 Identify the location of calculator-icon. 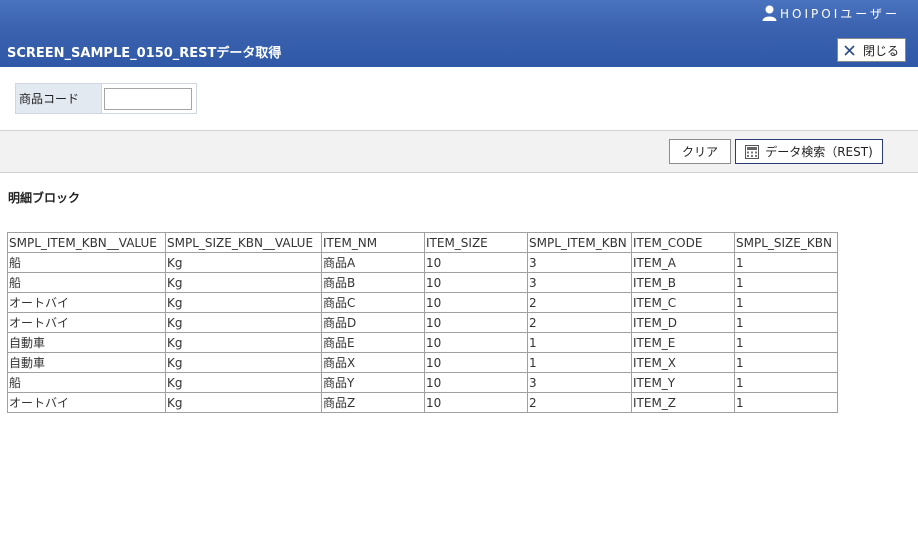
(752, 151).